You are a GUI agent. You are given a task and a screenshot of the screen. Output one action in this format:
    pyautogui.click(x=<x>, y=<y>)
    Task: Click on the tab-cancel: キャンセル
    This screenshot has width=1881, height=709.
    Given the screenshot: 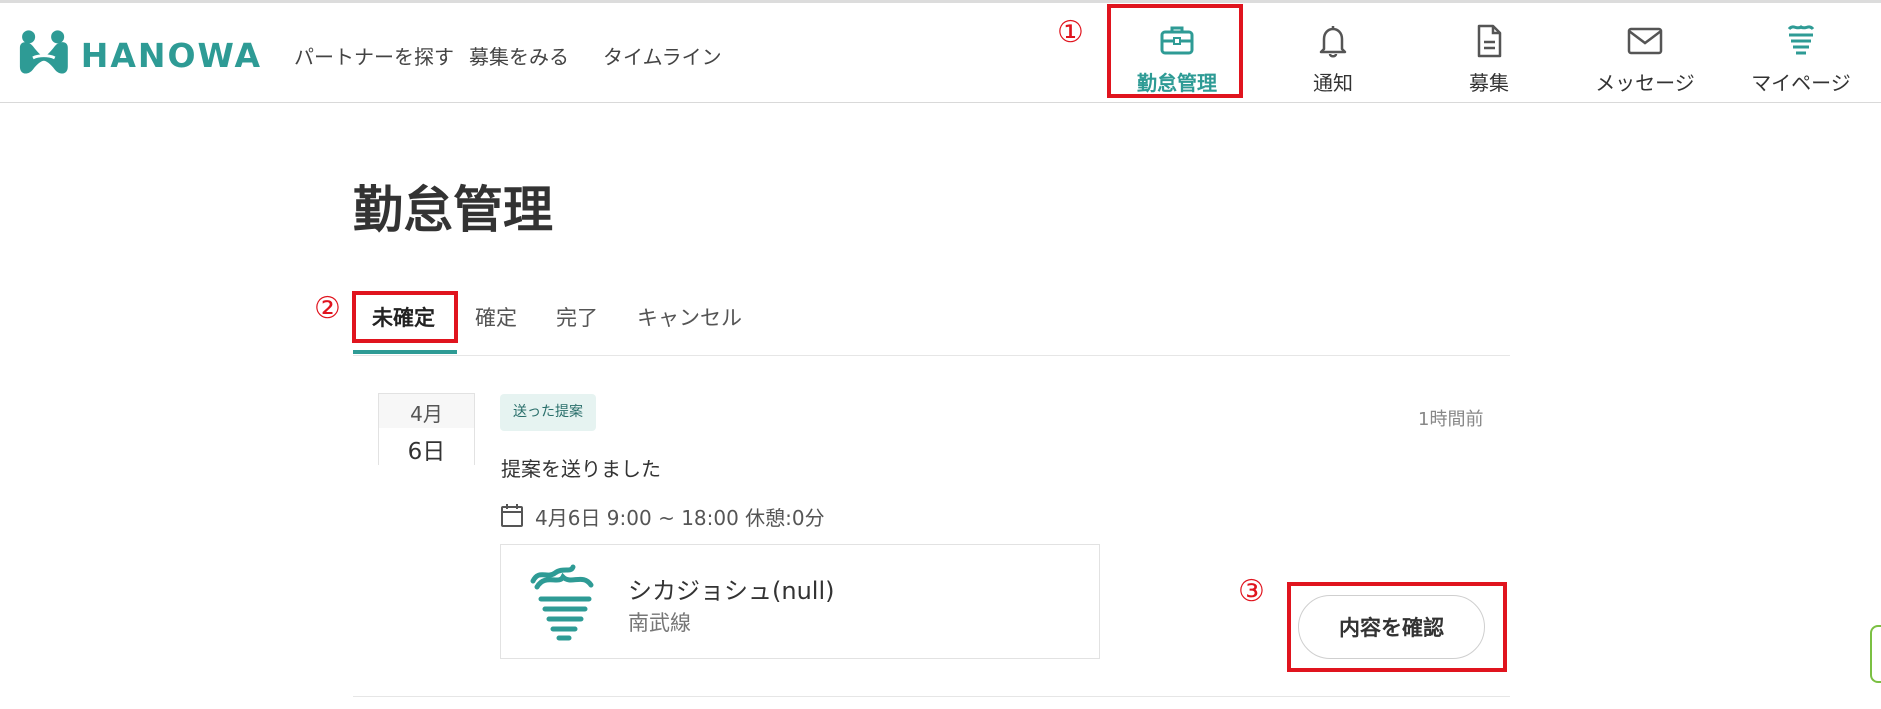 What is the action you would take?
    pyautogui.click(x=689, y=317)
    